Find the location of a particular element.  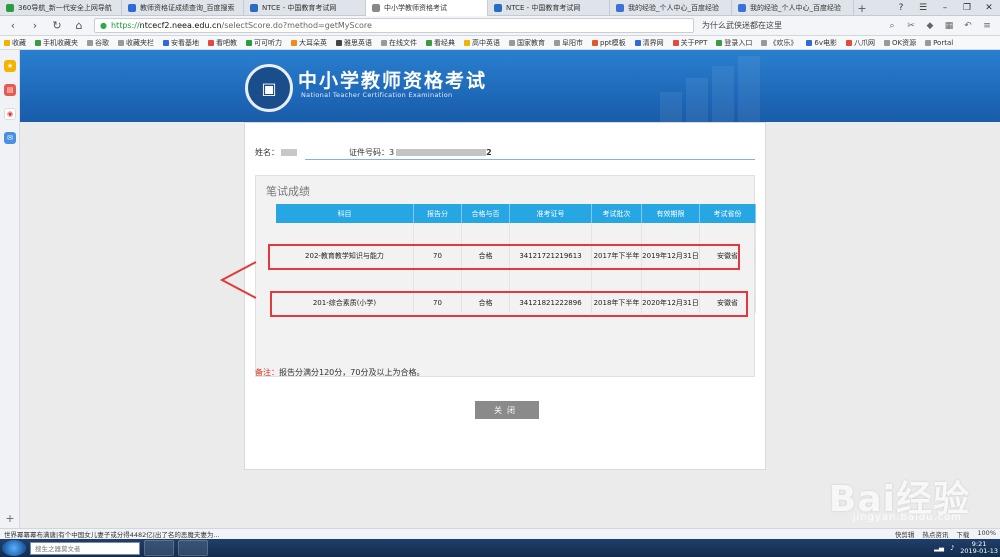

bookmark-item: 在线文件 is located at coordinates (399, 43).